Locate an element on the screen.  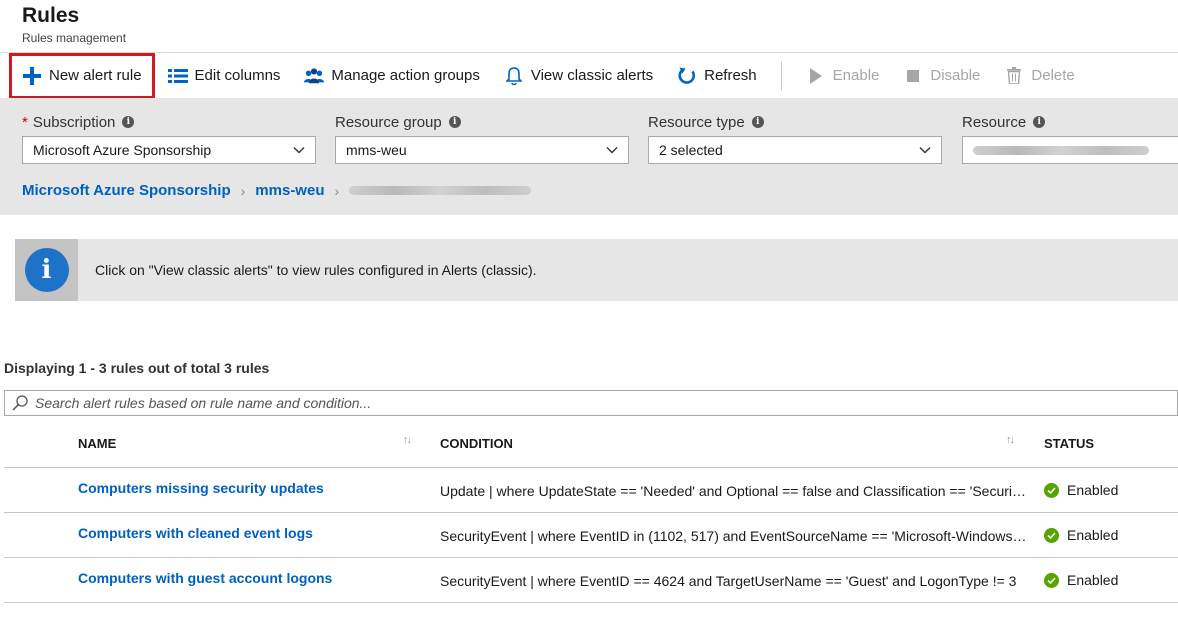
resource-label-text: Resource is located at coordinates (994, 122).